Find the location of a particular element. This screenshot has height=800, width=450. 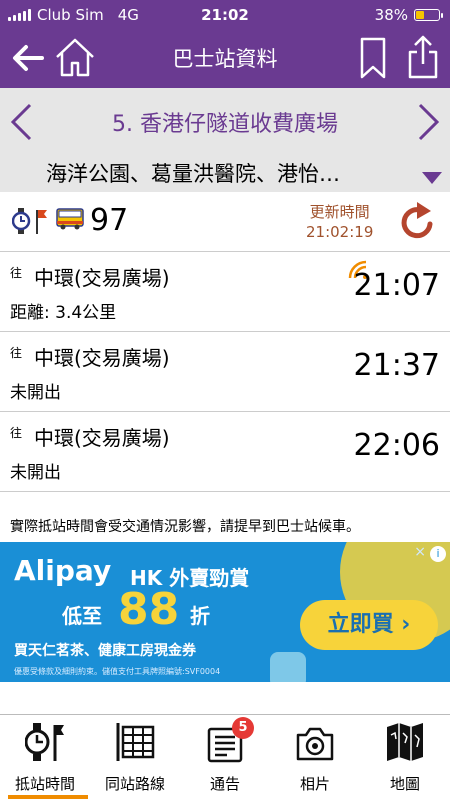

battery-percent: 38% is located at coordinates (391, 15).